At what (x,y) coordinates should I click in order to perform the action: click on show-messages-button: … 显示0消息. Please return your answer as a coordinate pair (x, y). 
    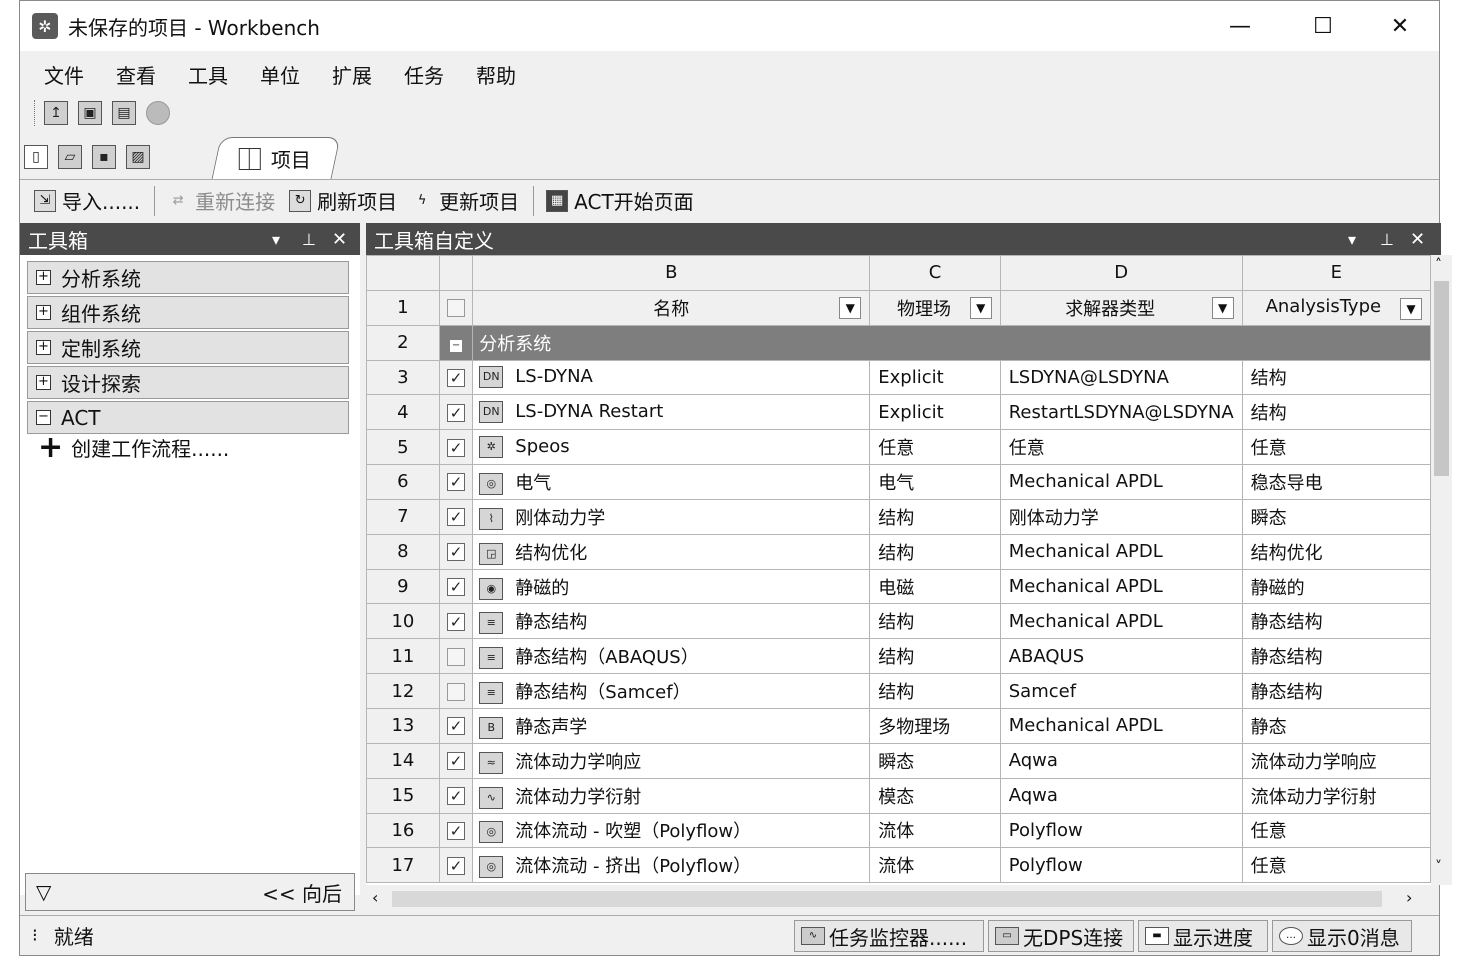
    Looking at the image, I should click on (1342, 936).